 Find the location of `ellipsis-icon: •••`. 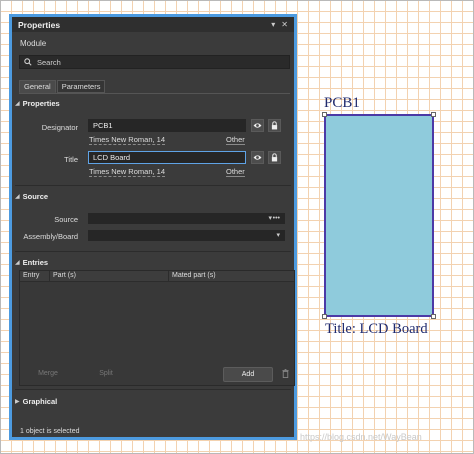

ellipsis-icon: ••• is located at coordinates (276, 219).